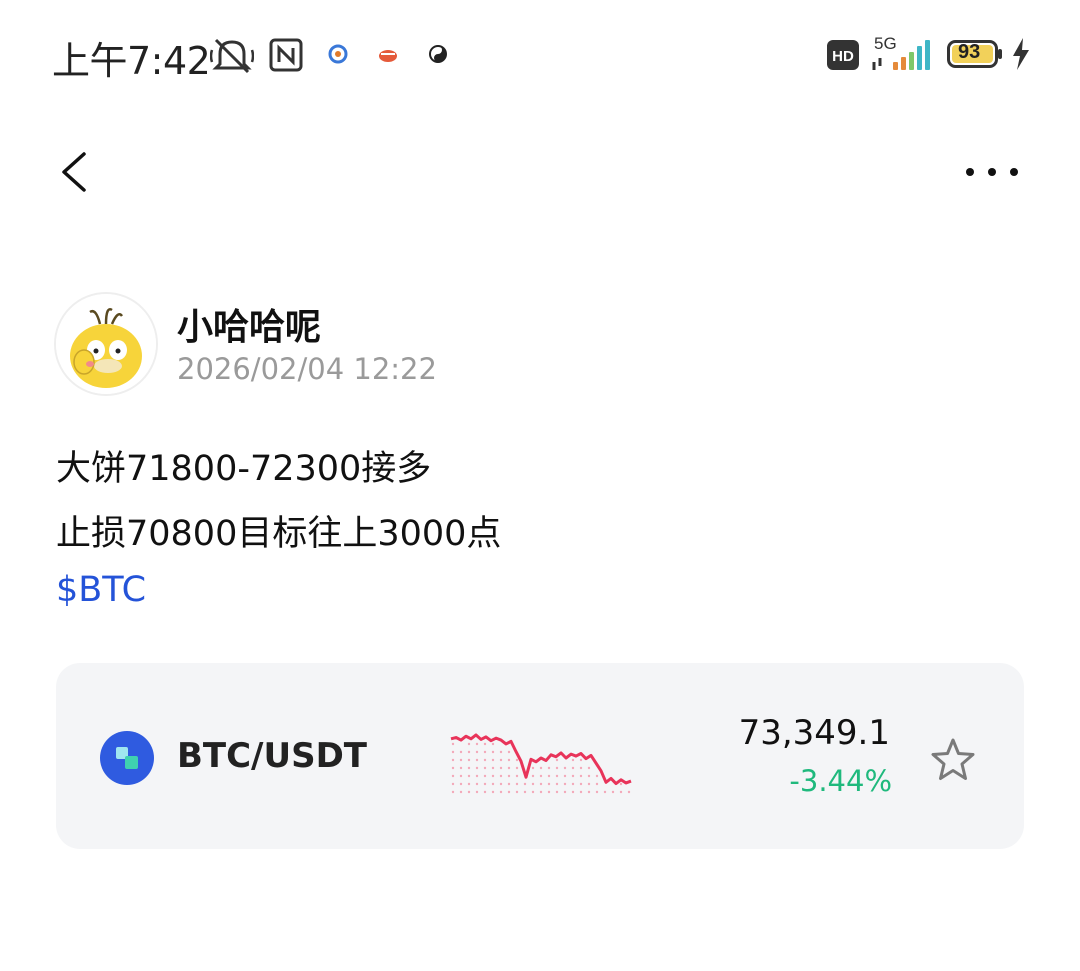  I want to click on star-favorite-icon, so click(953, 760).